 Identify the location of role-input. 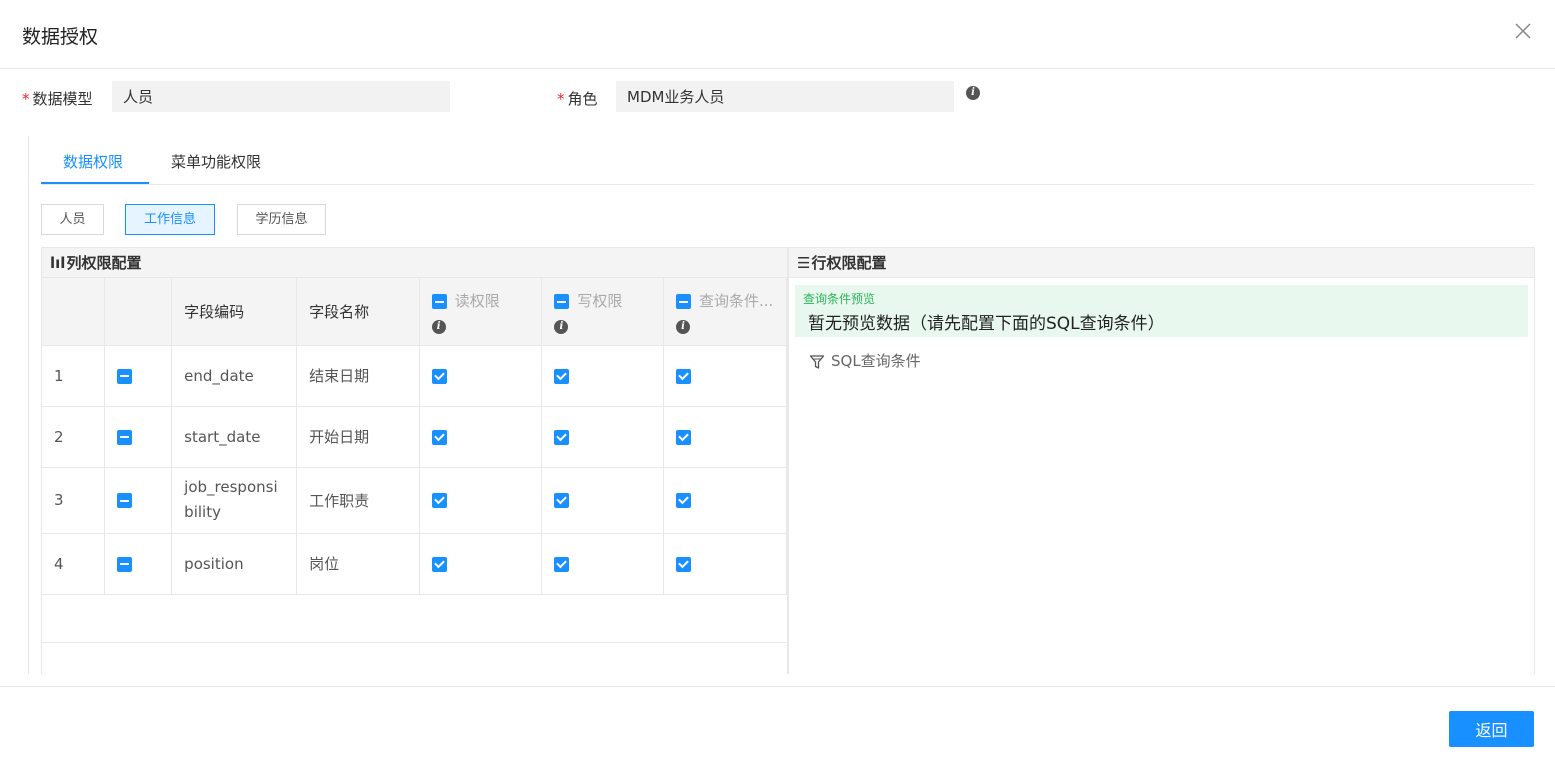
(785, 96).